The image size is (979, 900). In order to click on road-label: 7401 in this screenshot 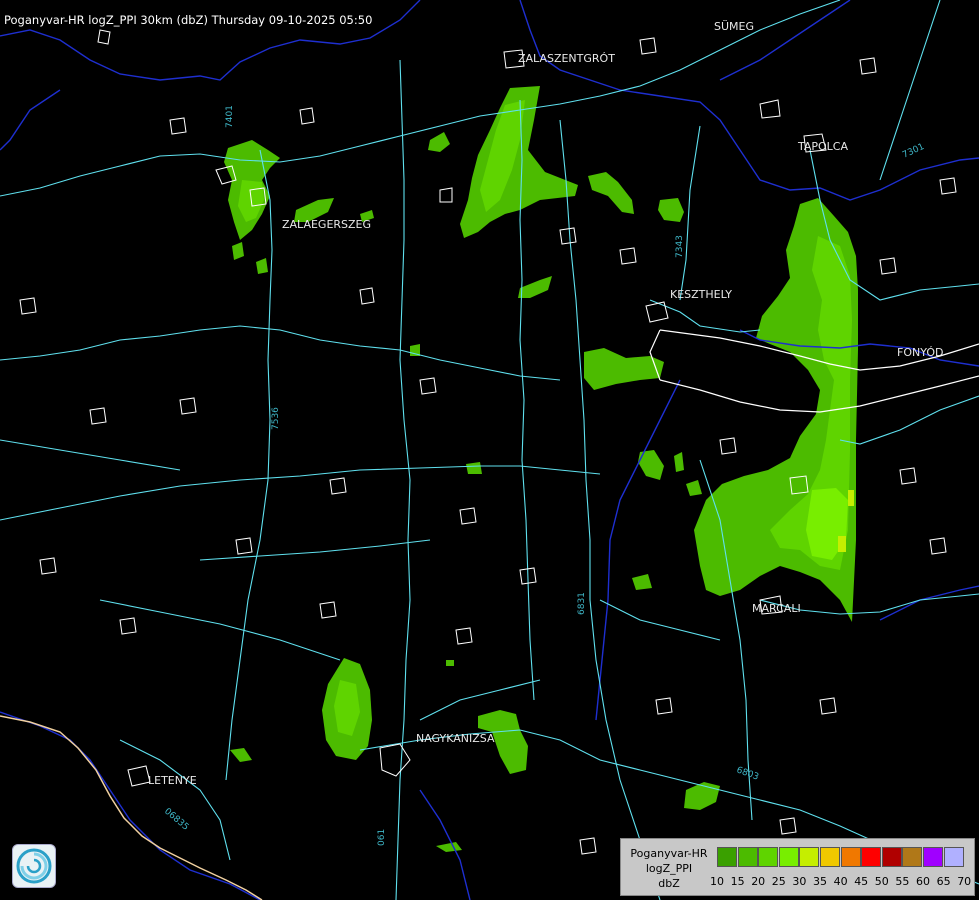, I will do `click(230, 116)`.